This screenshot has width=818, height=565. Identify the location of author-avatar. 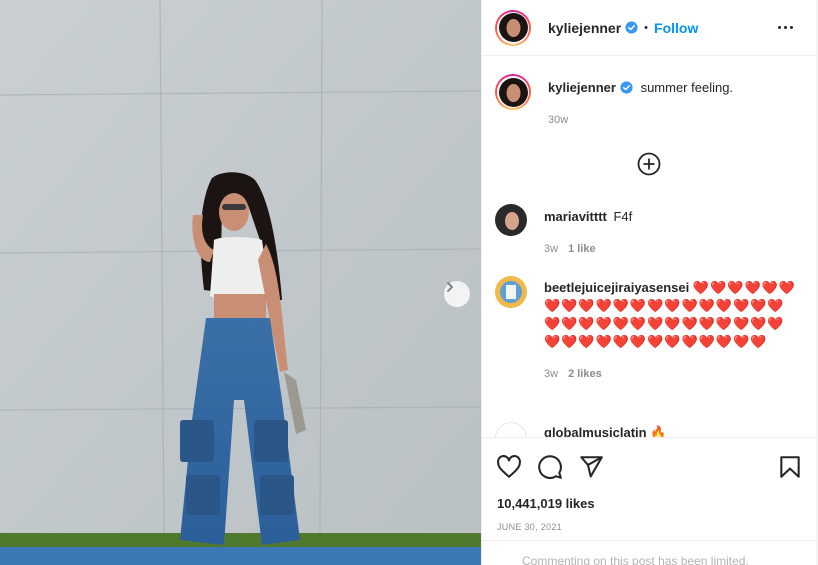
(513, 27).